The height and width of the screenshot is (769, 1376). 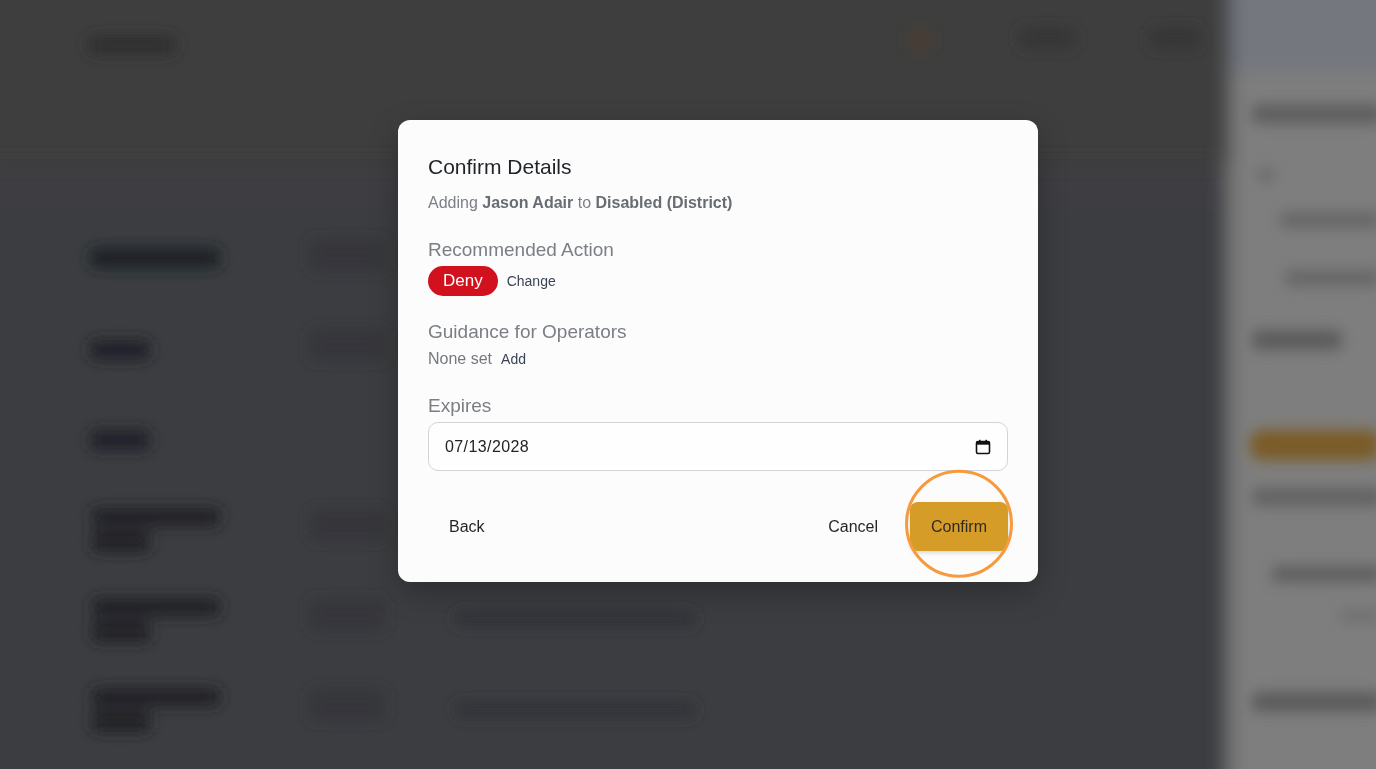 What do you see at coordinates (460, 359) in the screenshot?
I see `guidance-value: None set` at bounding box center [460, 359].